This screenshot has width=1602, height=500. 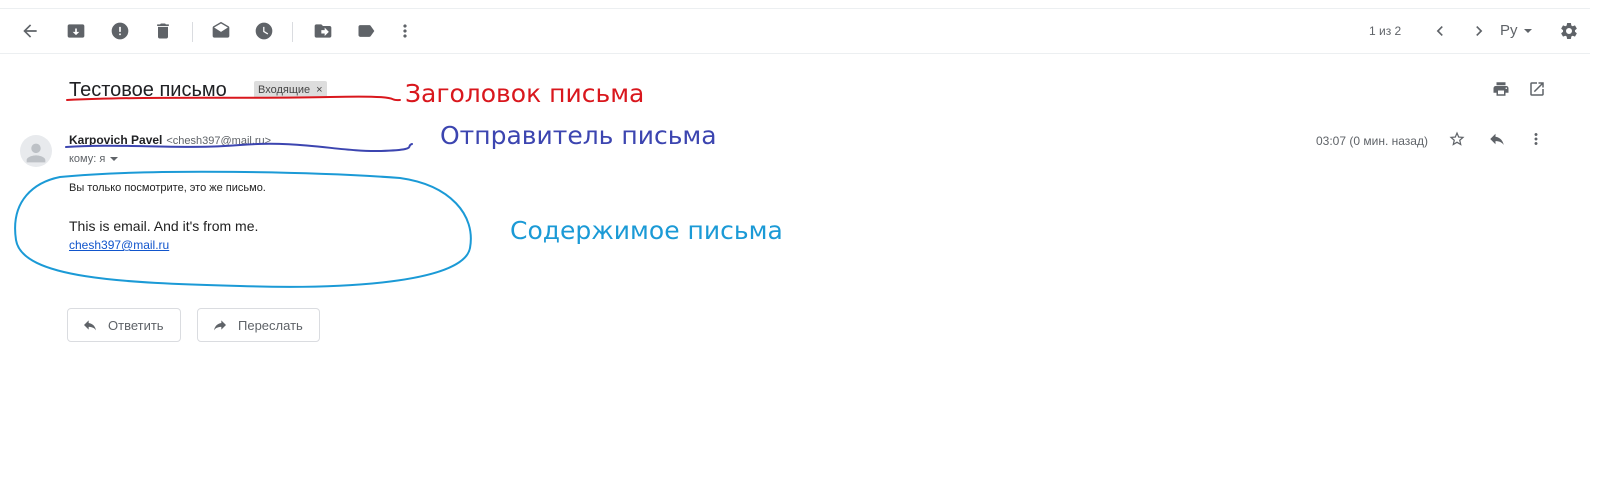 I want to click on settings-gear-icon, so click(x=1569, y=31).